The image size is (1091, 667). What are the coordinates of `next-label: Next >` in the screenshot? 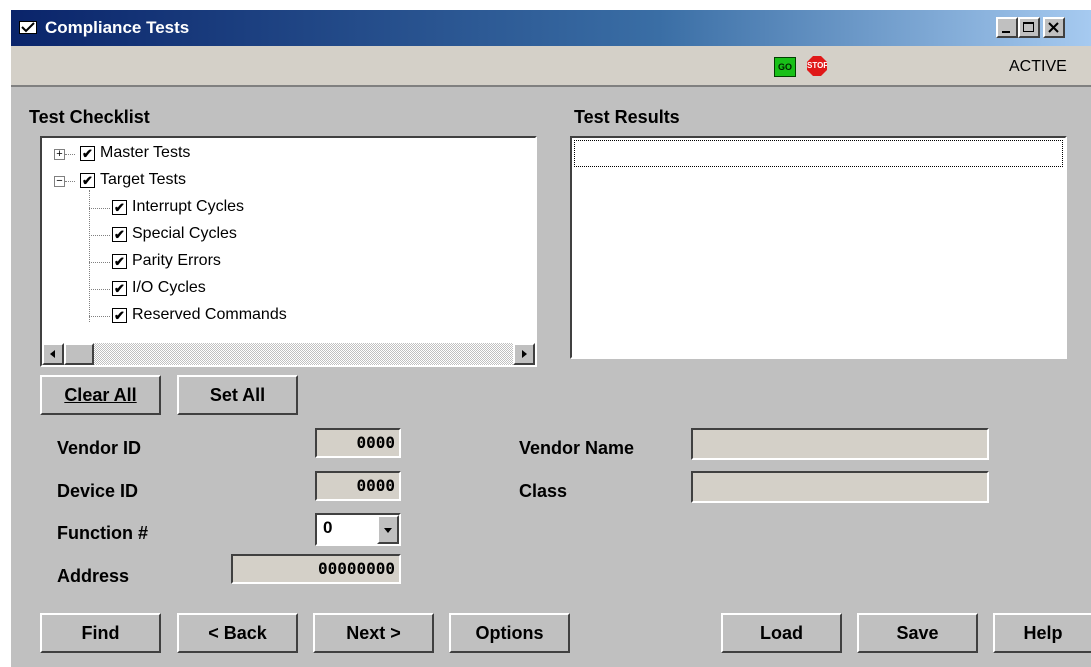 It's located at (373, 632).